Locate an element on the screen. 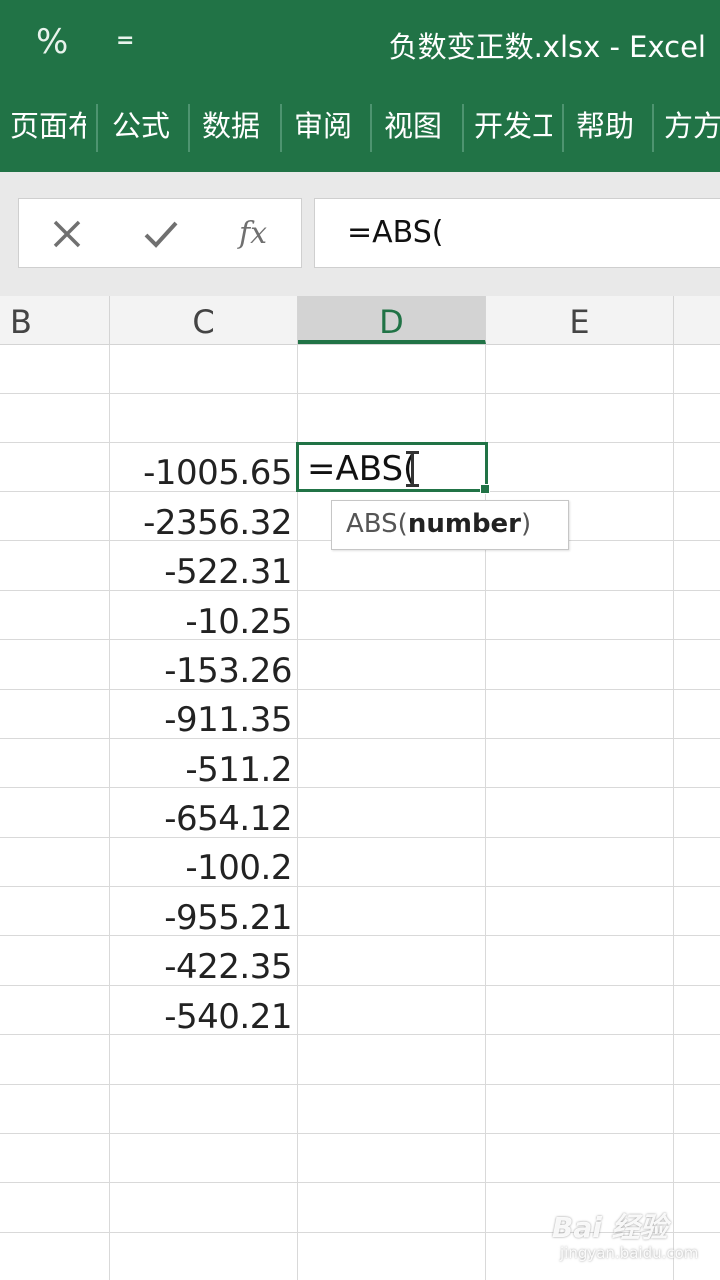 The height and width of the screenshot is (1280, 720). tab-formulas: 公式 is located at coordinates (147, 126).